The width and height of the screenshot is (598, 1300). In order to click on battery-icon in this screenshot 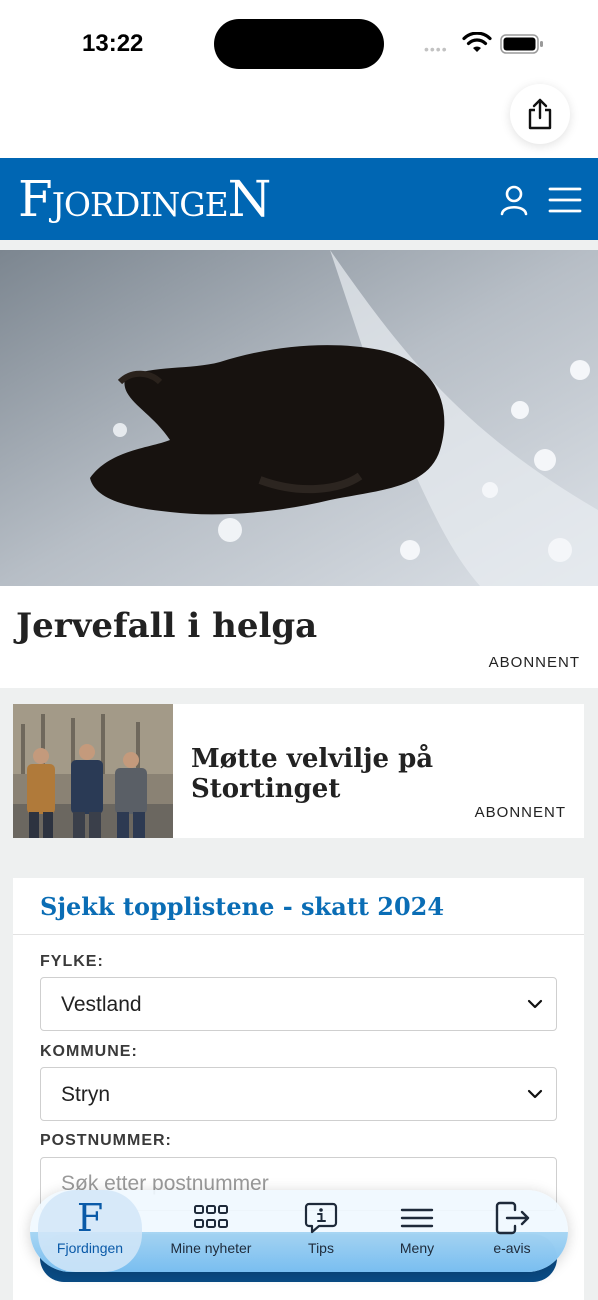, I will do `click(521, 44)`.